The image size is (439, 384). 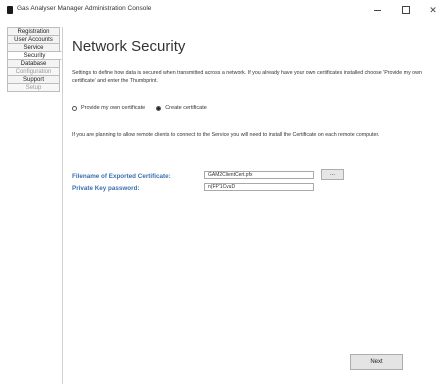 I want to click on radio-label: Create certificate, so click(x=186, y=108).